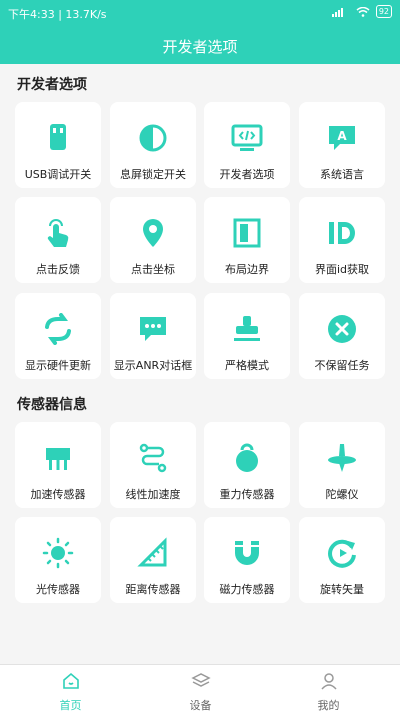 The width and height of the screenshot is (400, 711). What do you see at coordinates (328, 691) in the screenshot?
I see `tab-mine: 我的` at bounding box center [328, 691].